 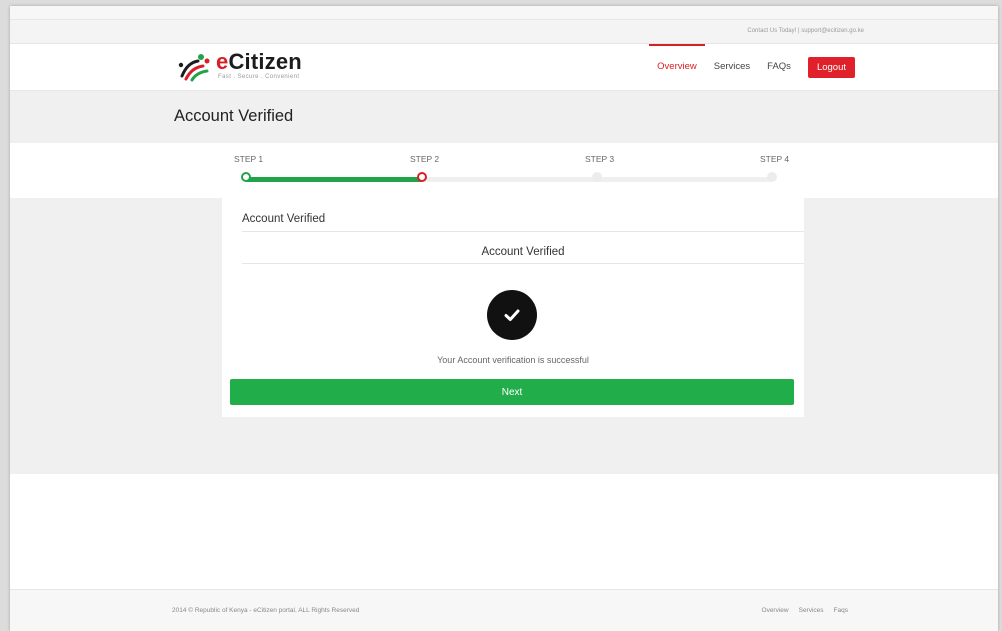 I want to click on step-2-marker, so click(x=422, y=177).